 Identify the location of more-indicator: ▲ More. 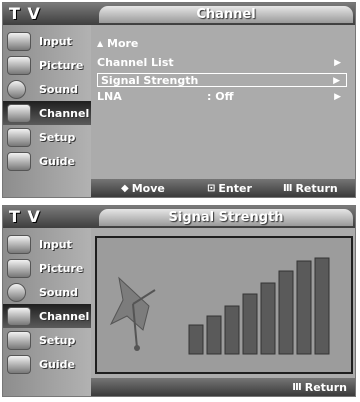
(222, 44).